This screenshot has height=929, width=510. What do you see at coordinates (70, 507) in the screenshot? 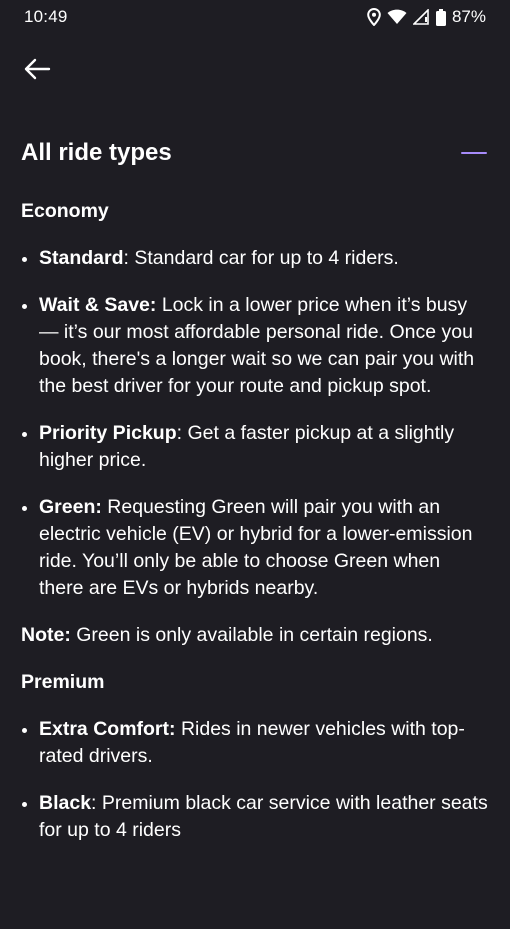
I see `ride-type-name: Green:` at bounding box center [70, 507].